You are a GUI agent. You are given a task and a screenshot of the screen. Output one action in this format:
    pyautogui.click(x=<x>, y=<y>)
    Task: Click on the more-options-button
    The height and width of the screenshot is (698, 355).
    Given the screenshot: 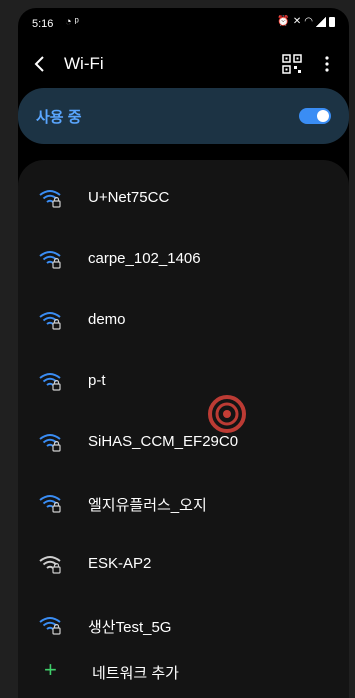 What is the action you would take?
    pyautogui.click(x=327, y=64)
    